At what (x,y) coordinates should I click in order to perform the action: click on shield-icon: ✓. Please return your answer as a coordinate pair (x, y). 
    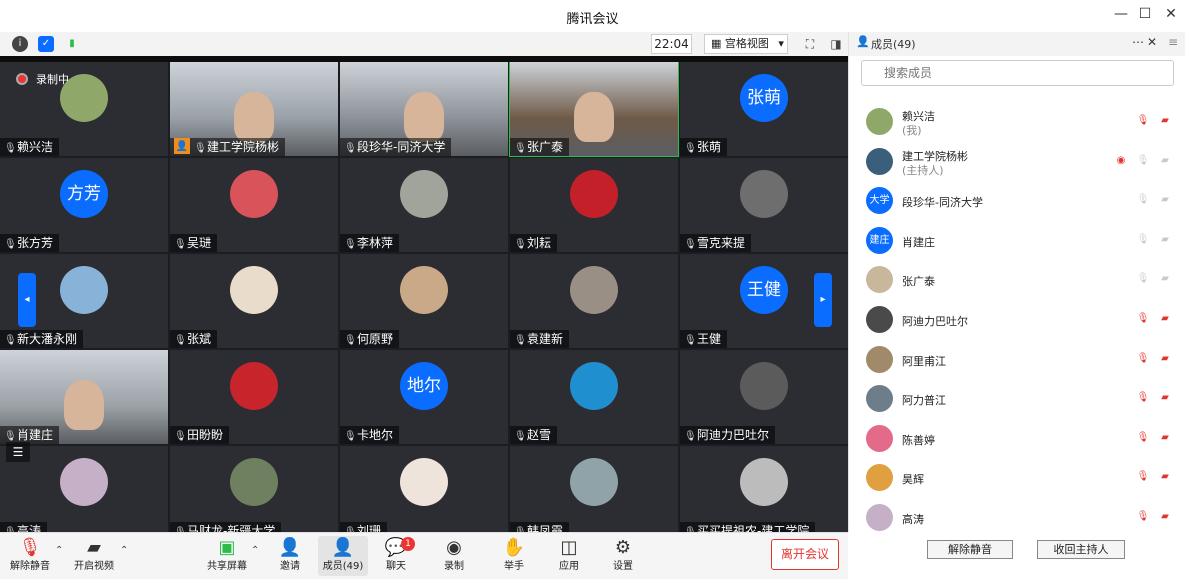
    Looking at the image, I should click on (46, 44).